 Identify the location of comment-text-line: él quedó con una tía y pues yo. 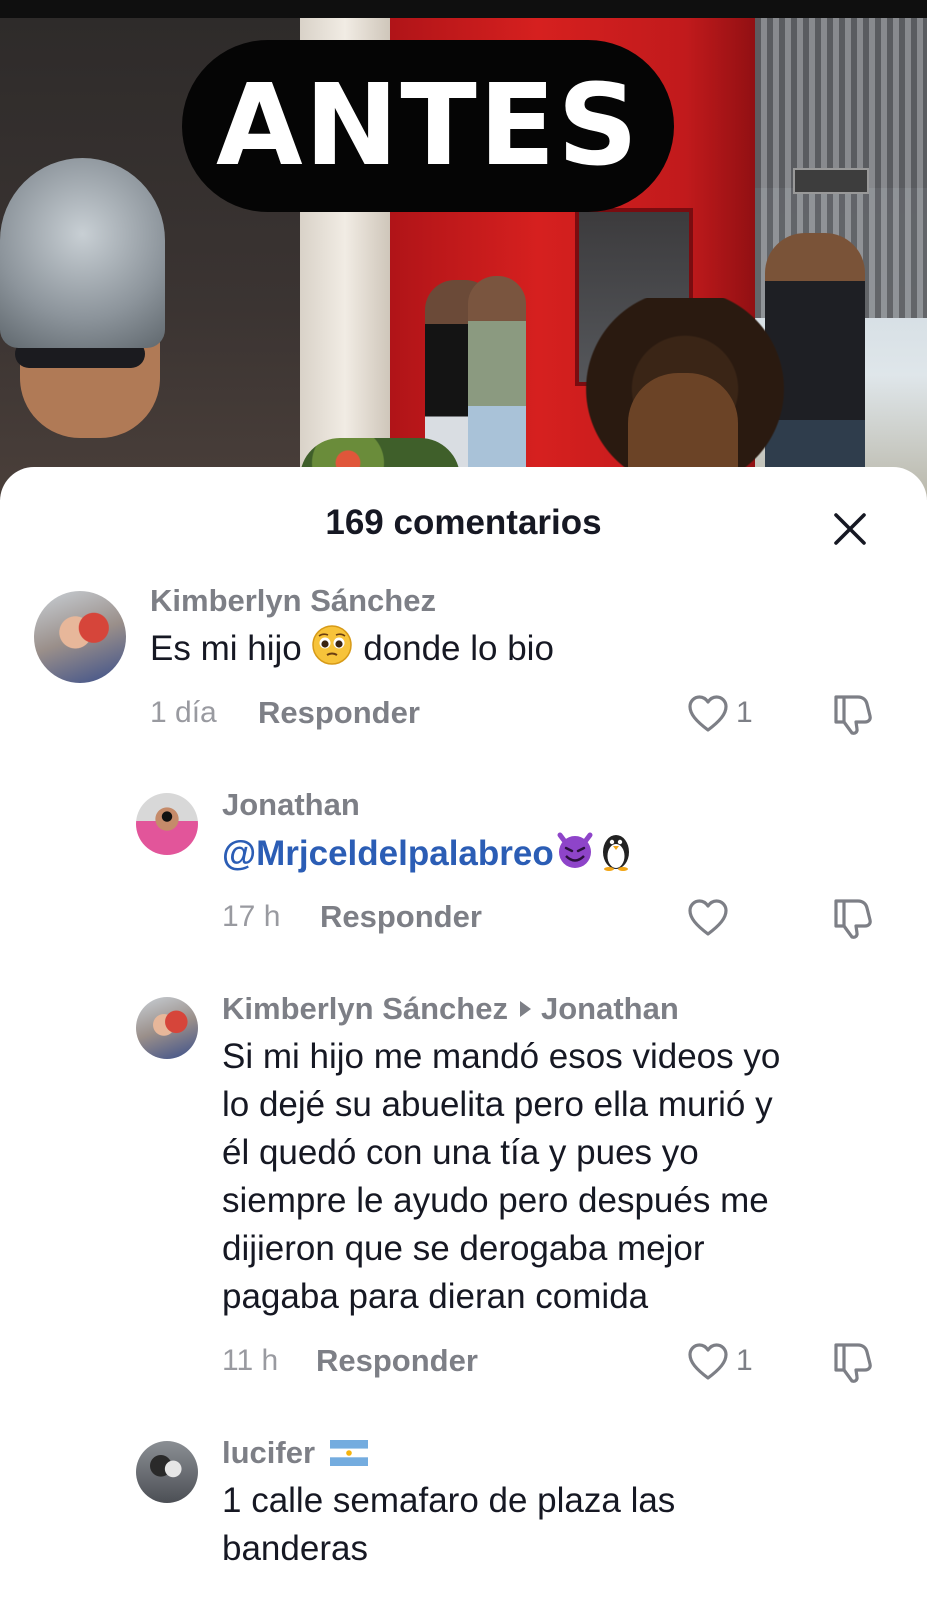
(460, 1152).